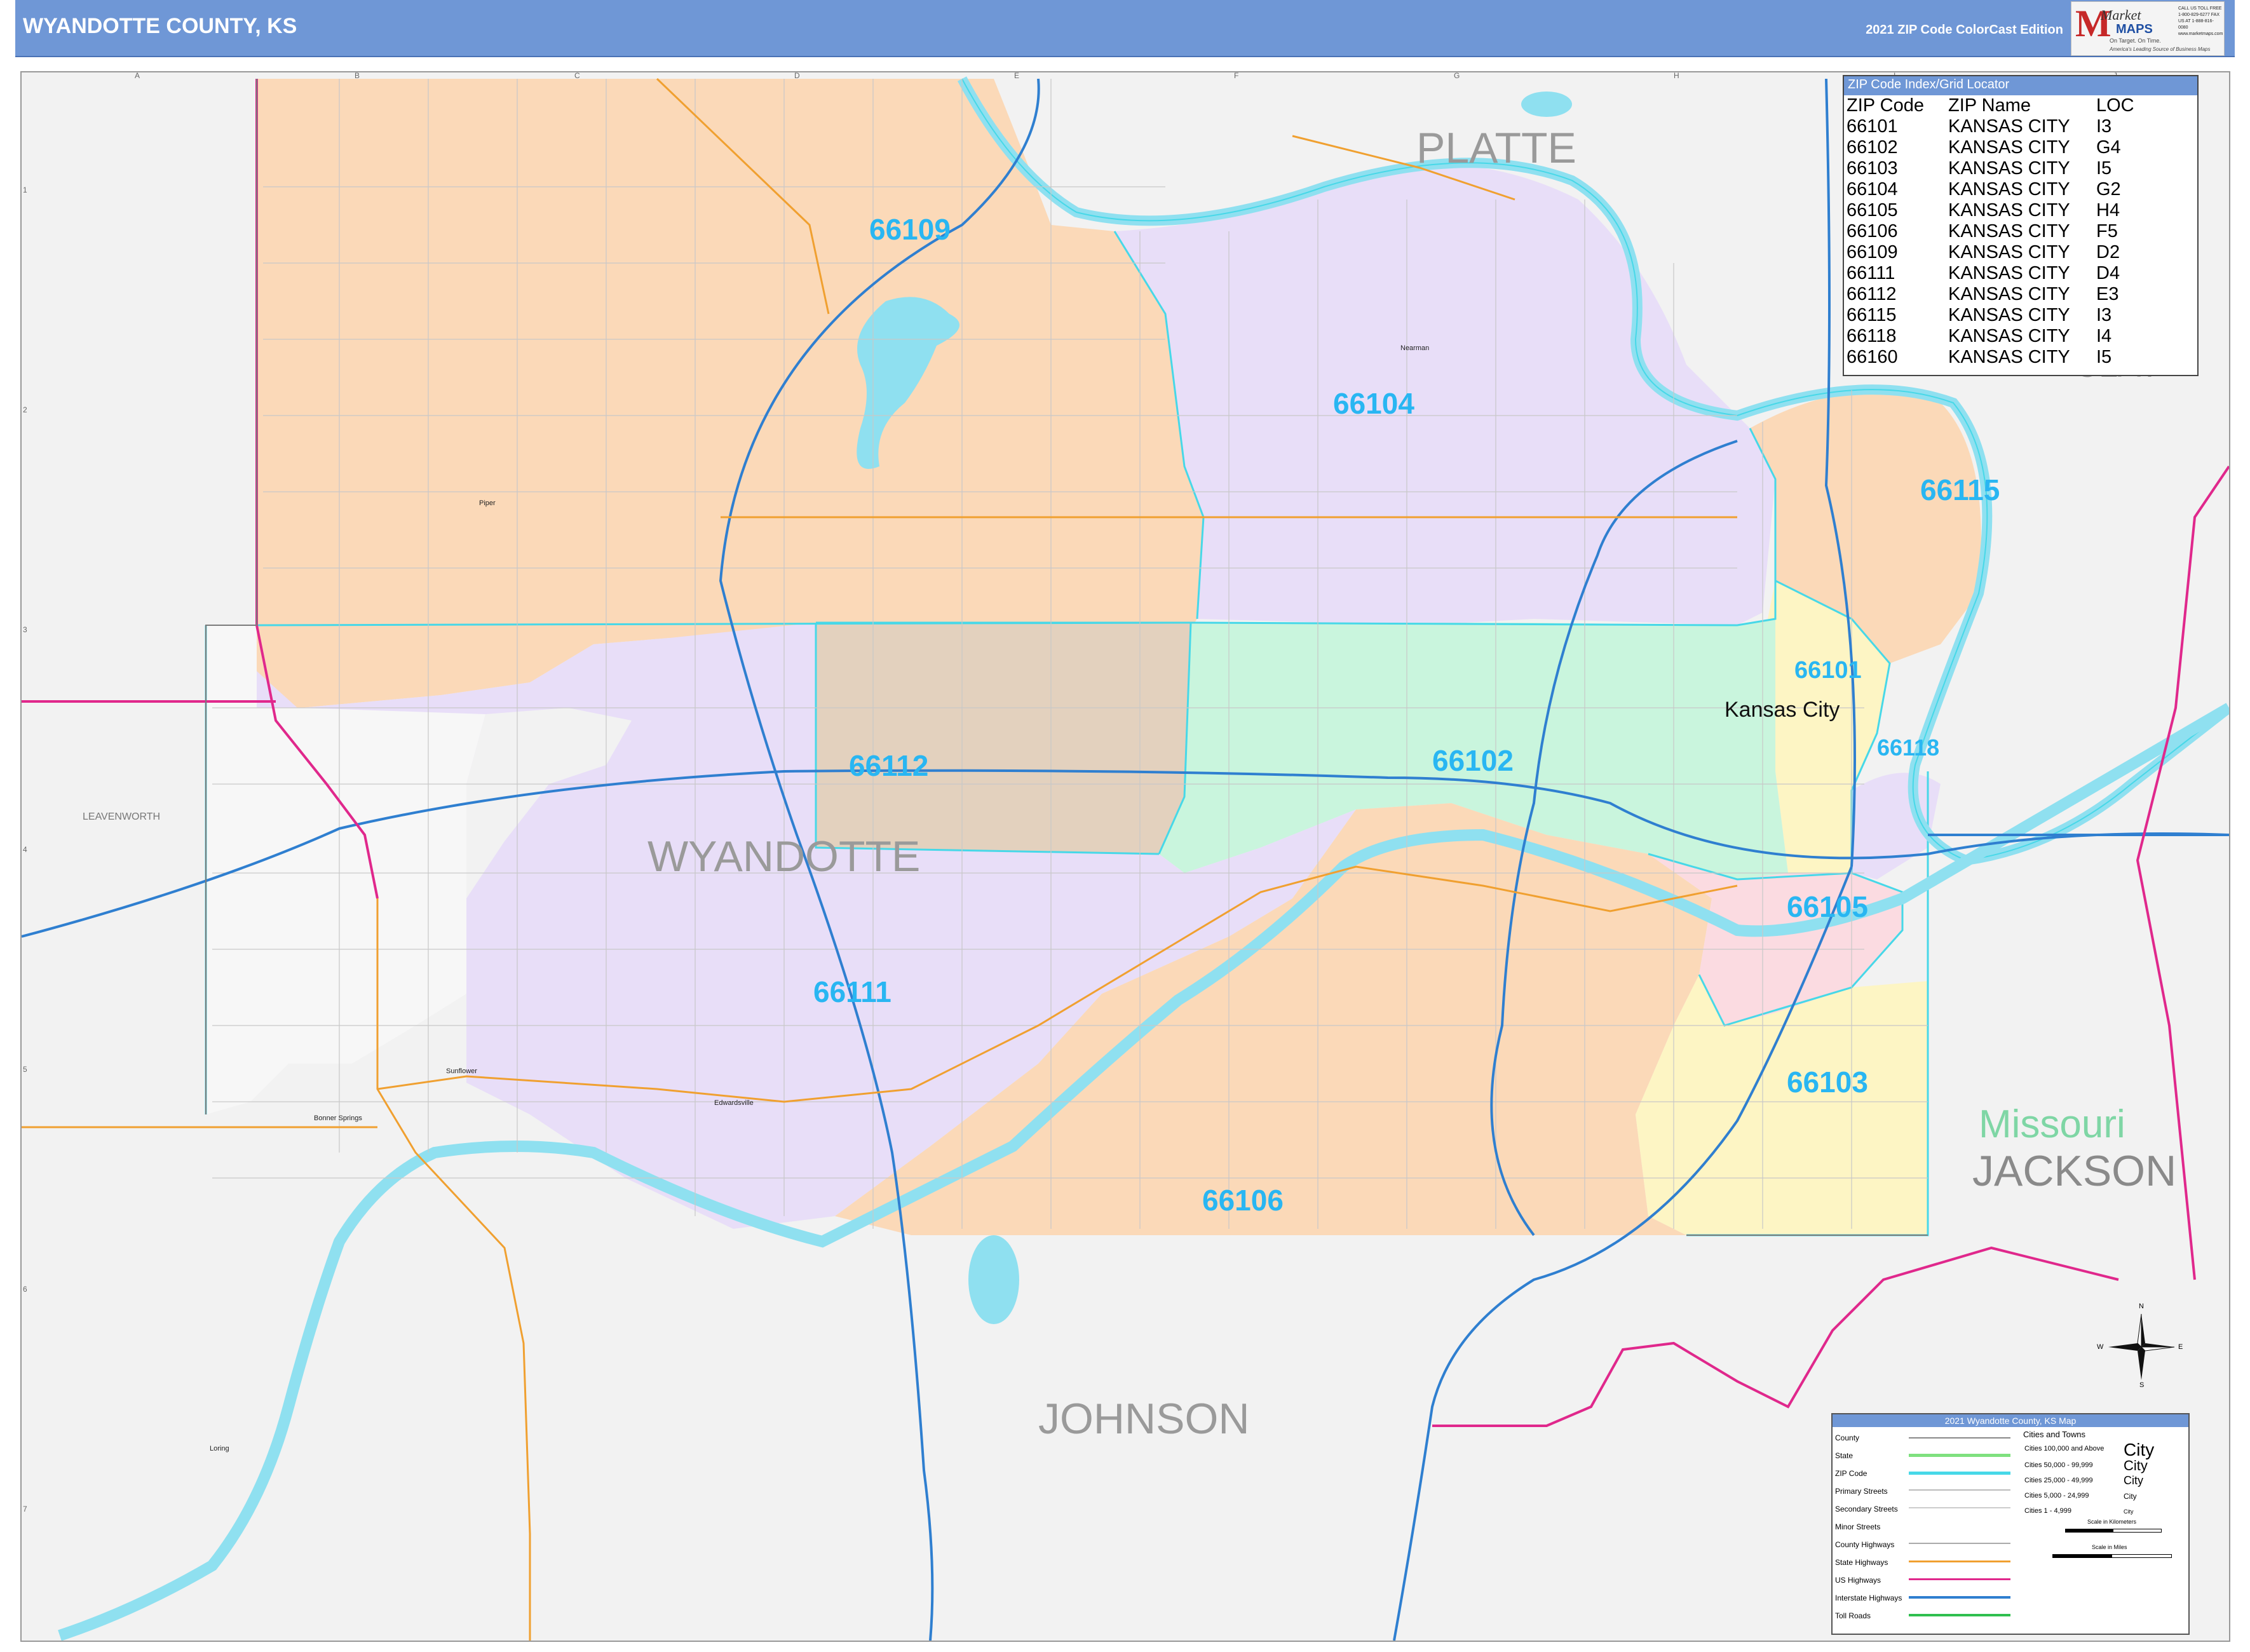 The image size is (2250, 1652). I want to click on legend-city-example-4: City, so click(2130, 1497).